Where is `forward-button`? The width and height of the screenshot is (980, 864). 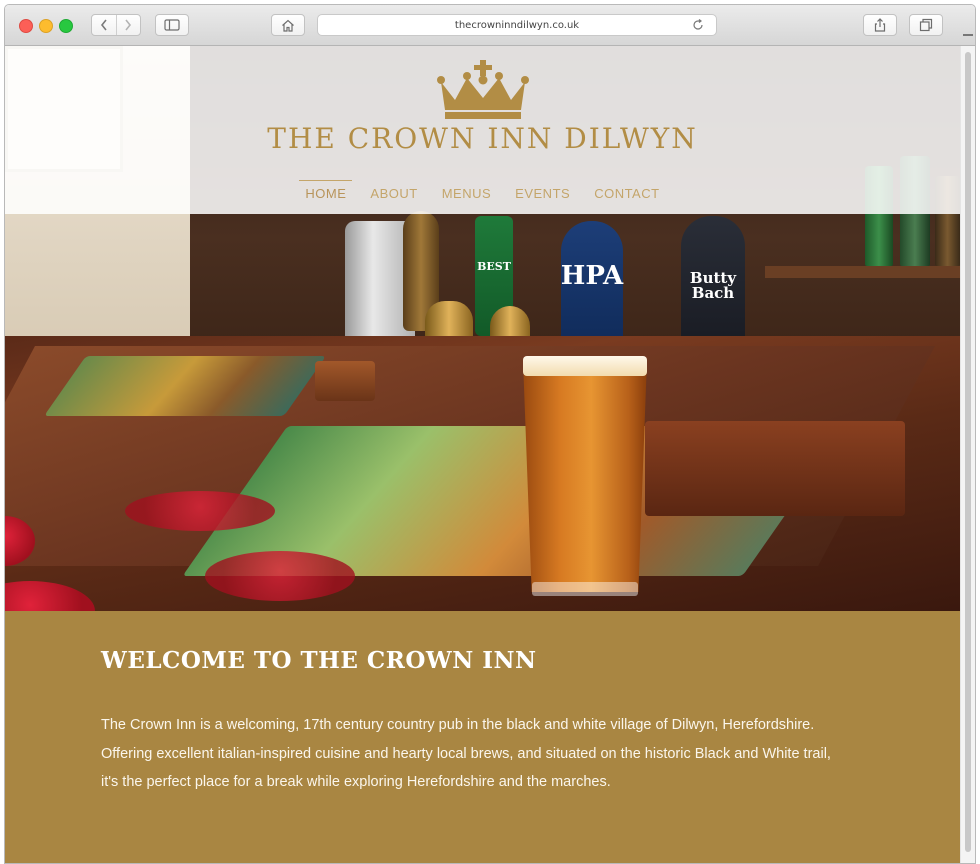
forward-button is located at coordinates (128, 25).